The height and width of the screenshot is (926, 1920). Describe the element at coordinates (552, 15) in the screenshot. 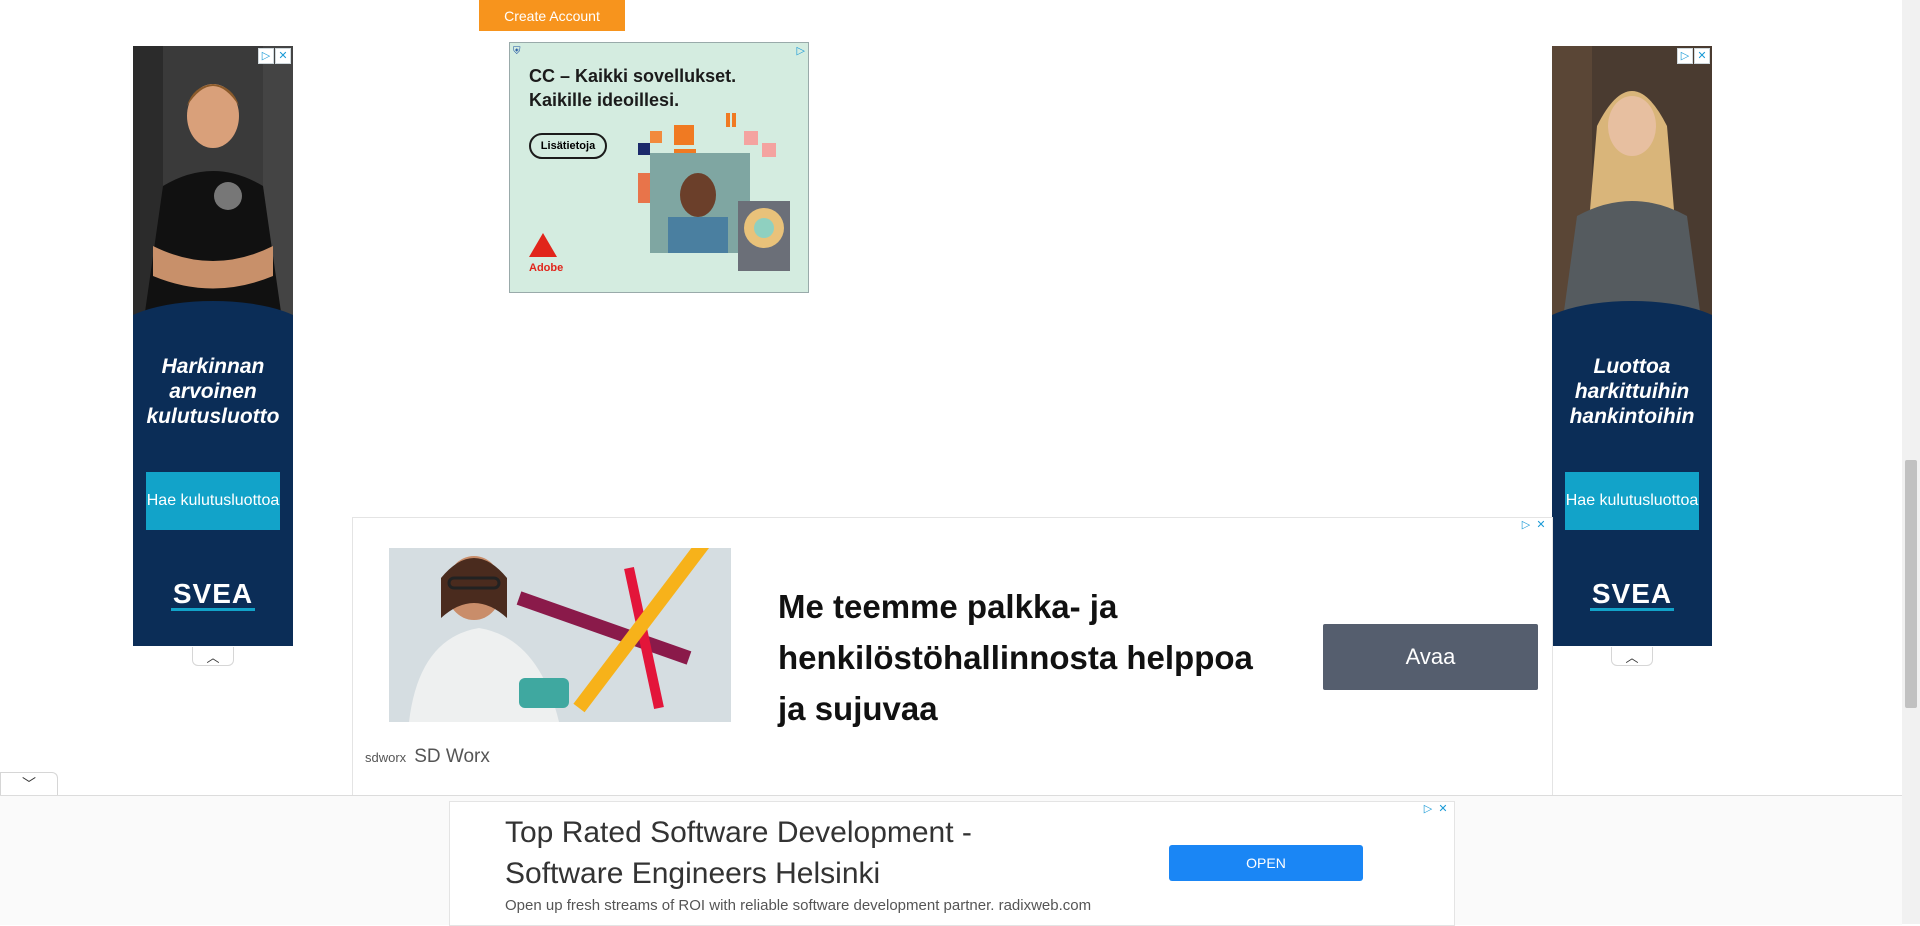

I see `create-account-button: Create Account` at that location.